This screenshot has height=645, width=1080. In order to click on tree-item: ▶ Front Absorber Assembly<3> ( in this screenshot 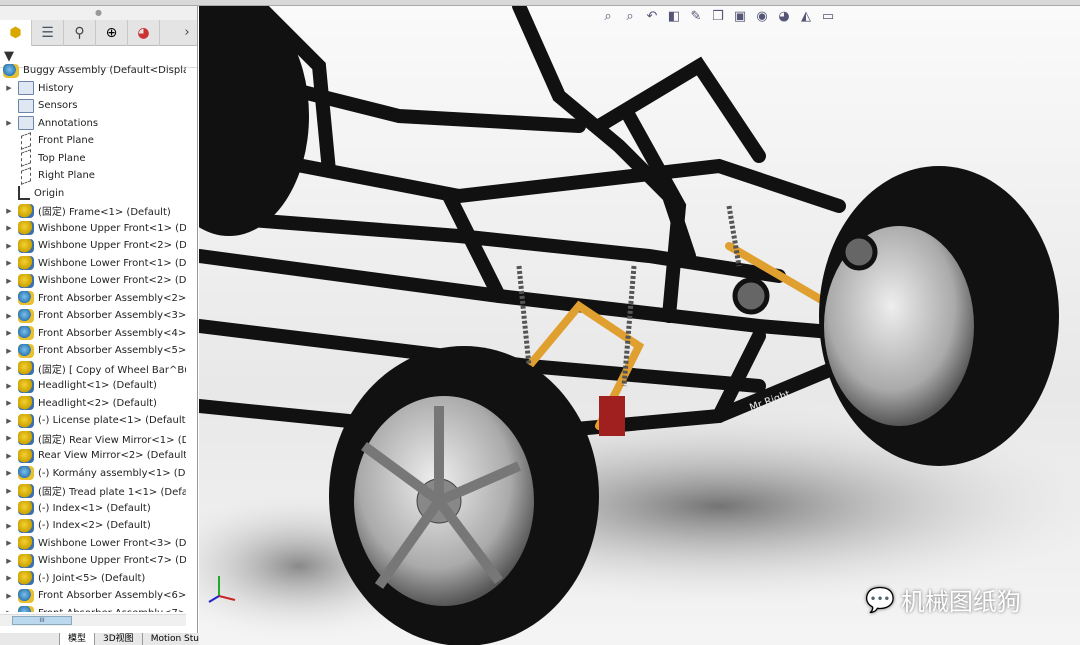, I will do `click(93, 316)`.